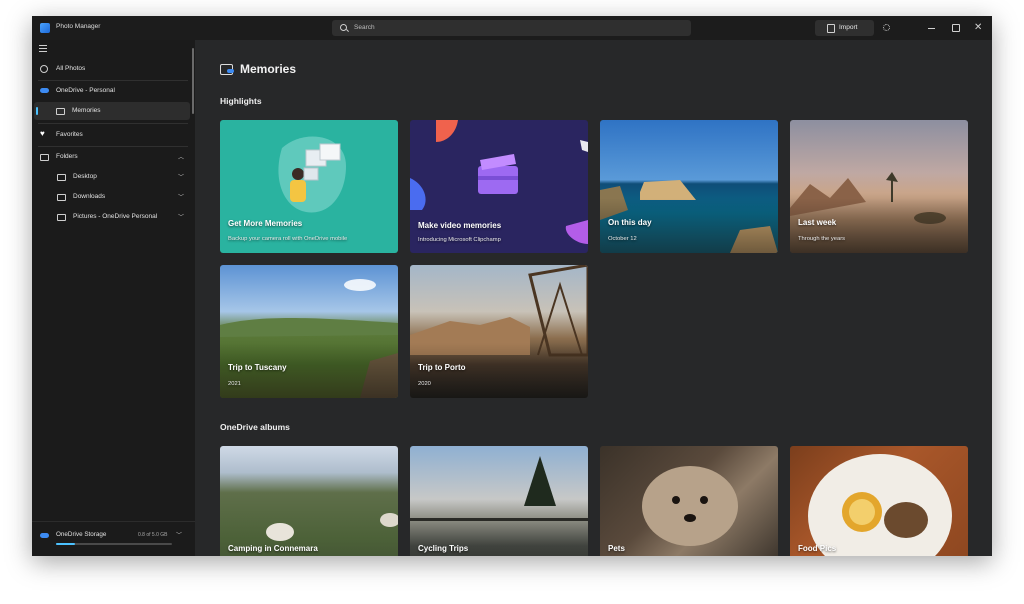  I want to click on storage-progress-fill, so click(65, 544).